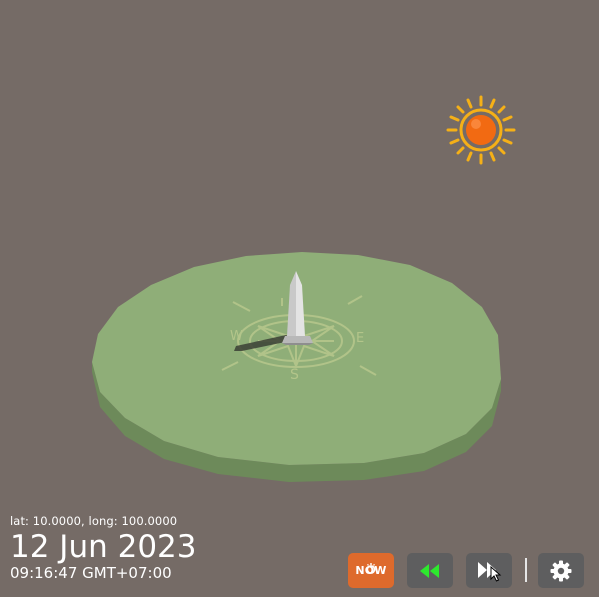 This screenshot has height=597, width=599. Describe the element at coordinates (526, 570) in the screenshot. I see `controls-divider` at that location.